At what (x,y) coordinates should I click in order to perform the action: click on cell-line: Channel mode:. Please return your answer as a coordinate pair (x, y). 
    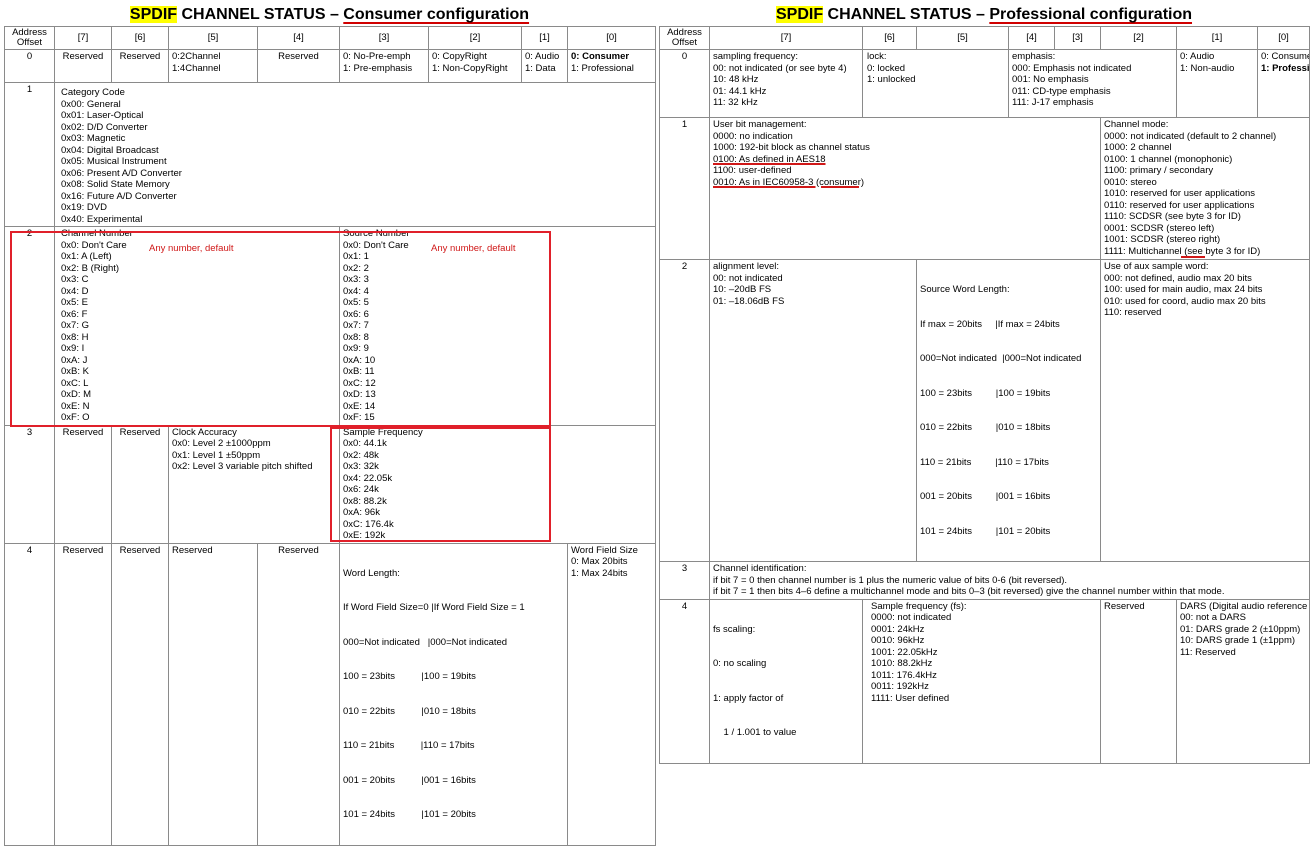
    Looking at the image, I should click on (1136, 124).